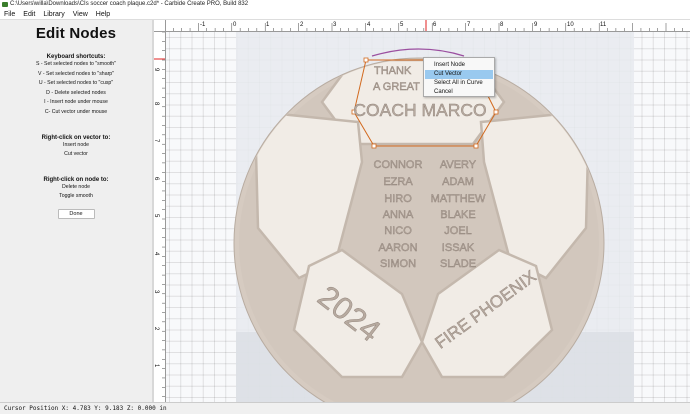  I want to click on context-item-cut-vector: Cut Vector, so click(459, 74).